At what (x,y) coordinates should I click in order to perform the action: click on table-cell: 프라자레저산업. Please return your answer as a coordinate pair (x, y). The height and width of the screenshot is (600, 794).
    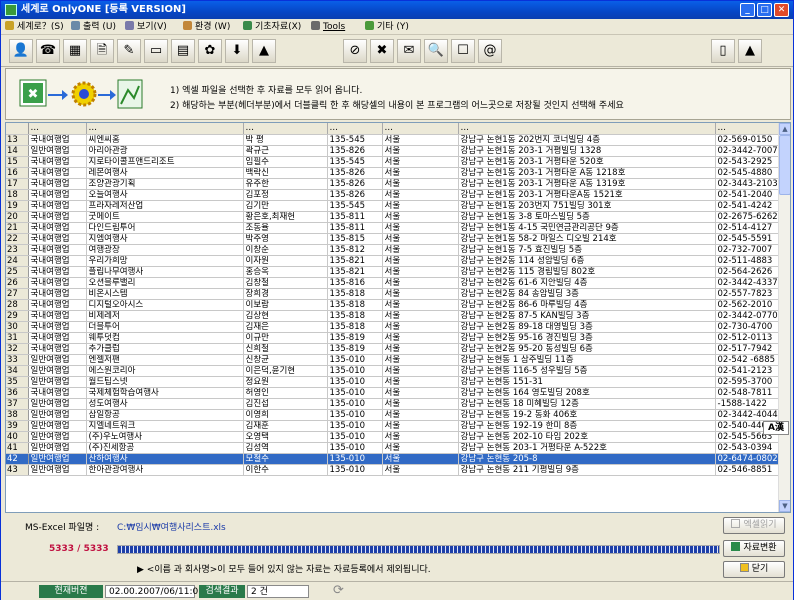
    Looking at the image, I should click on (165, 206).